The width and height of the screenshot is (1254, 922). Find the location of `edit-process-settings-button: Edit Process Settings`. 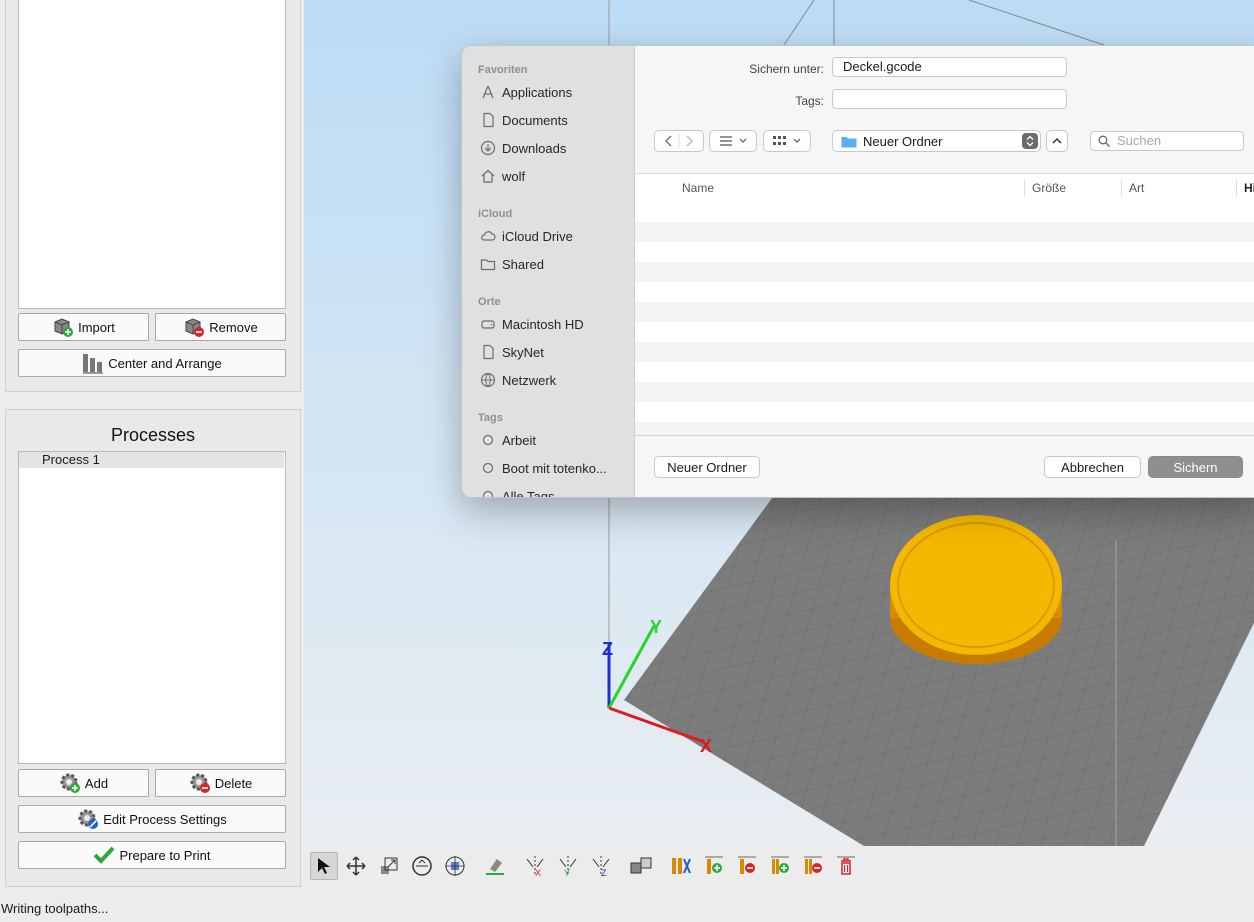

edit-process-settings-button: Edit Process Settings is located at coordinates (152, 819).